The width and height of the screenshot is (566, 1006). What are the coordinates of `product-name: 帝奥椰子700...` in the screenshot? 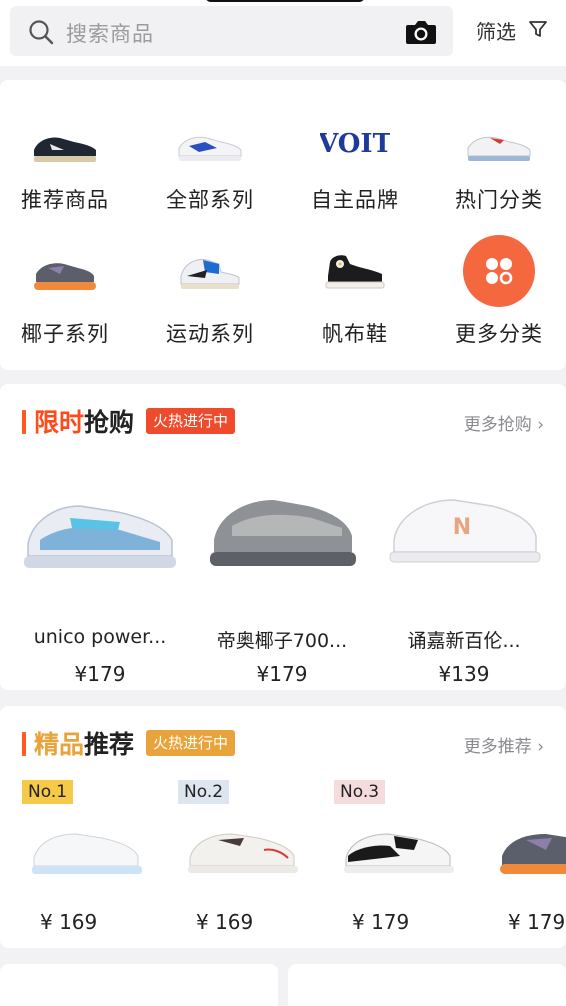 It's located at (282, 641).